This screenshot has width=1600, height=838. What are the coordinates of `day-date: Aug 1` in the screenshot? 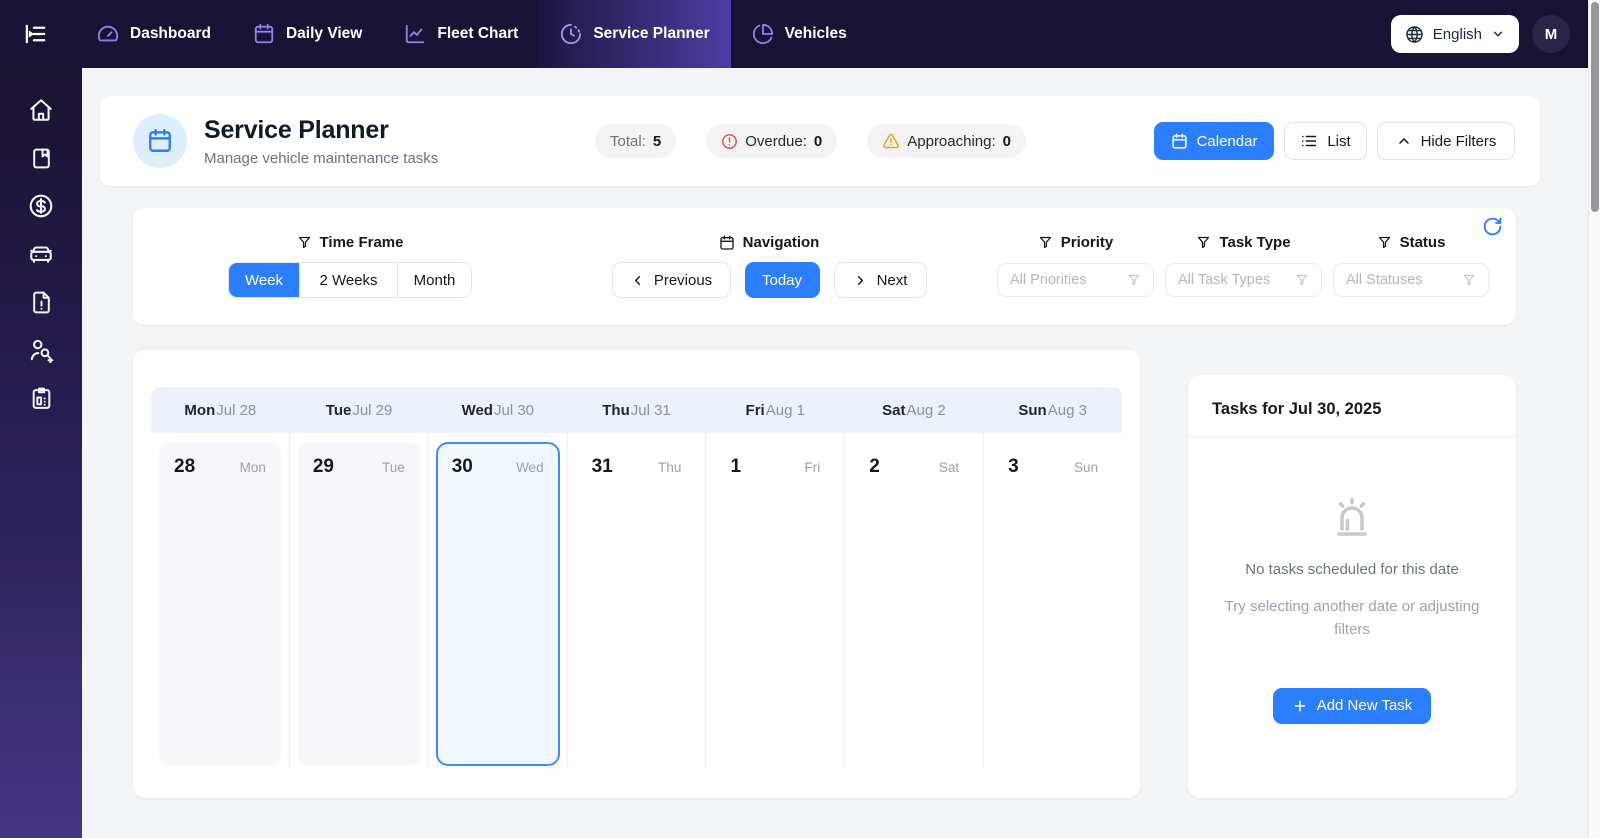 It's located at (785, 410).